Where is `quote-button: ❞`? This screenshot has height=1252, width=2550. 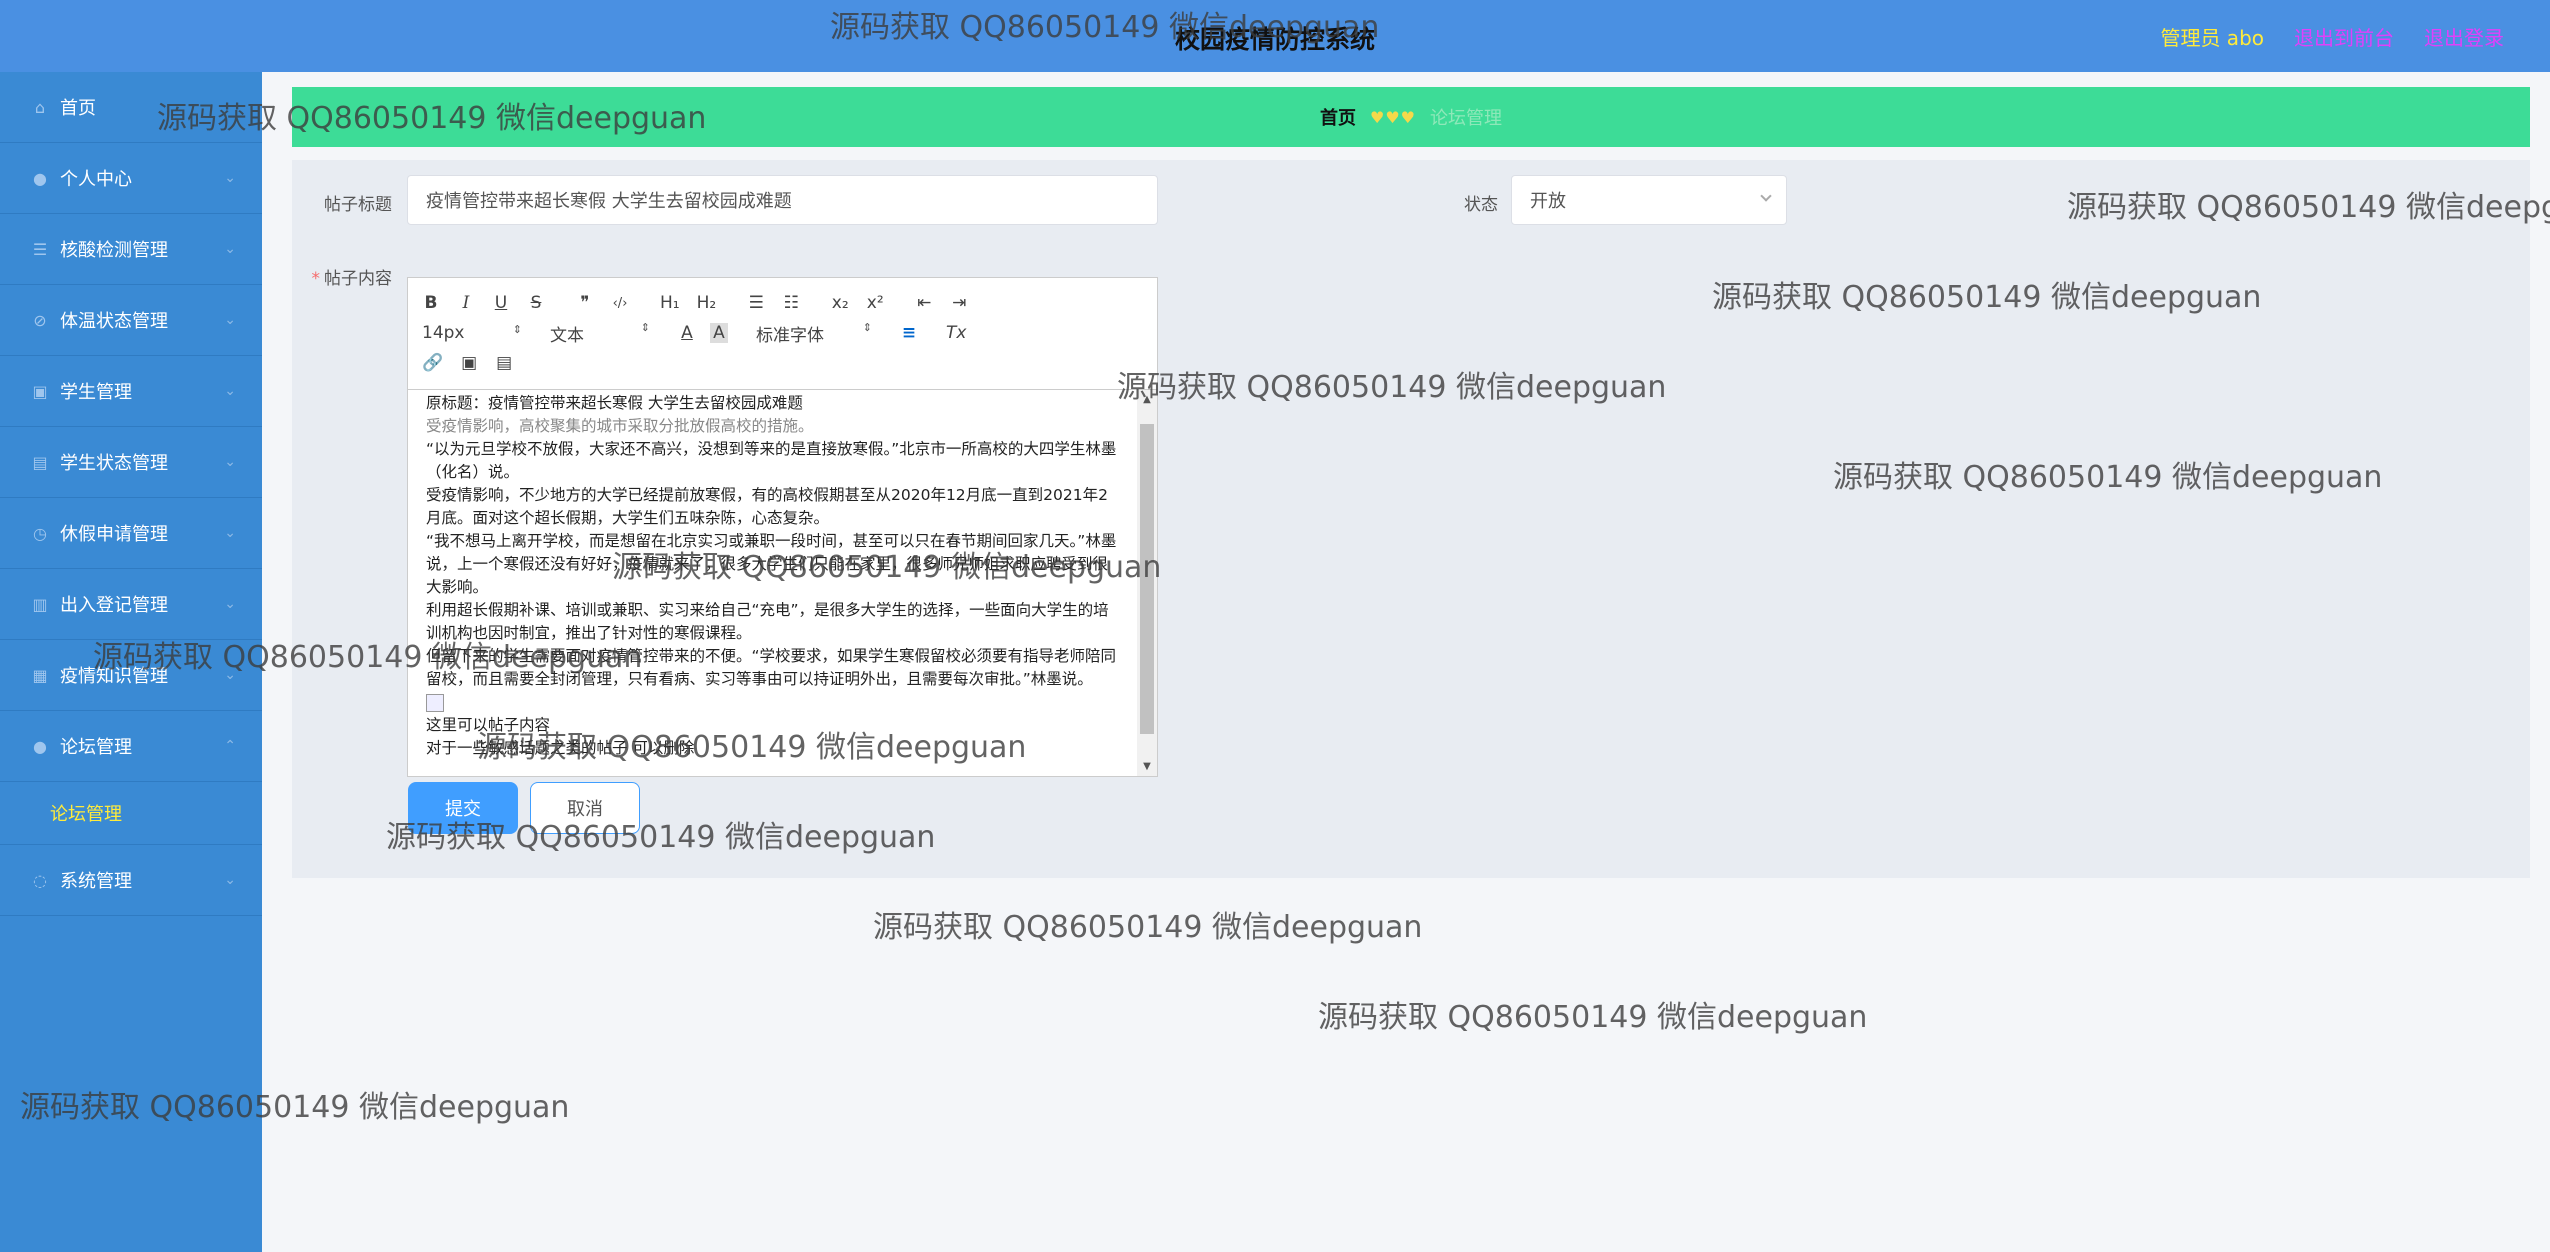 quote-button: ❞ is located at coordinates (585, 303).